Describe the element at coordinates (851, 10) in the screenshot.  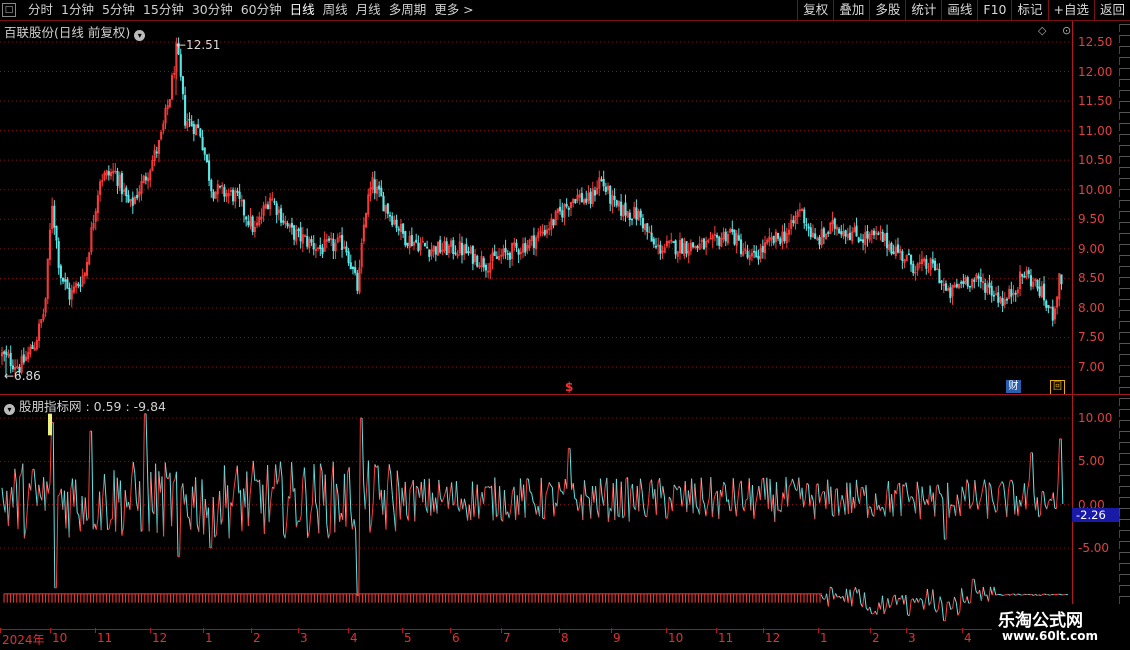
I see `toolbar-button-1: 叠加` at that location.